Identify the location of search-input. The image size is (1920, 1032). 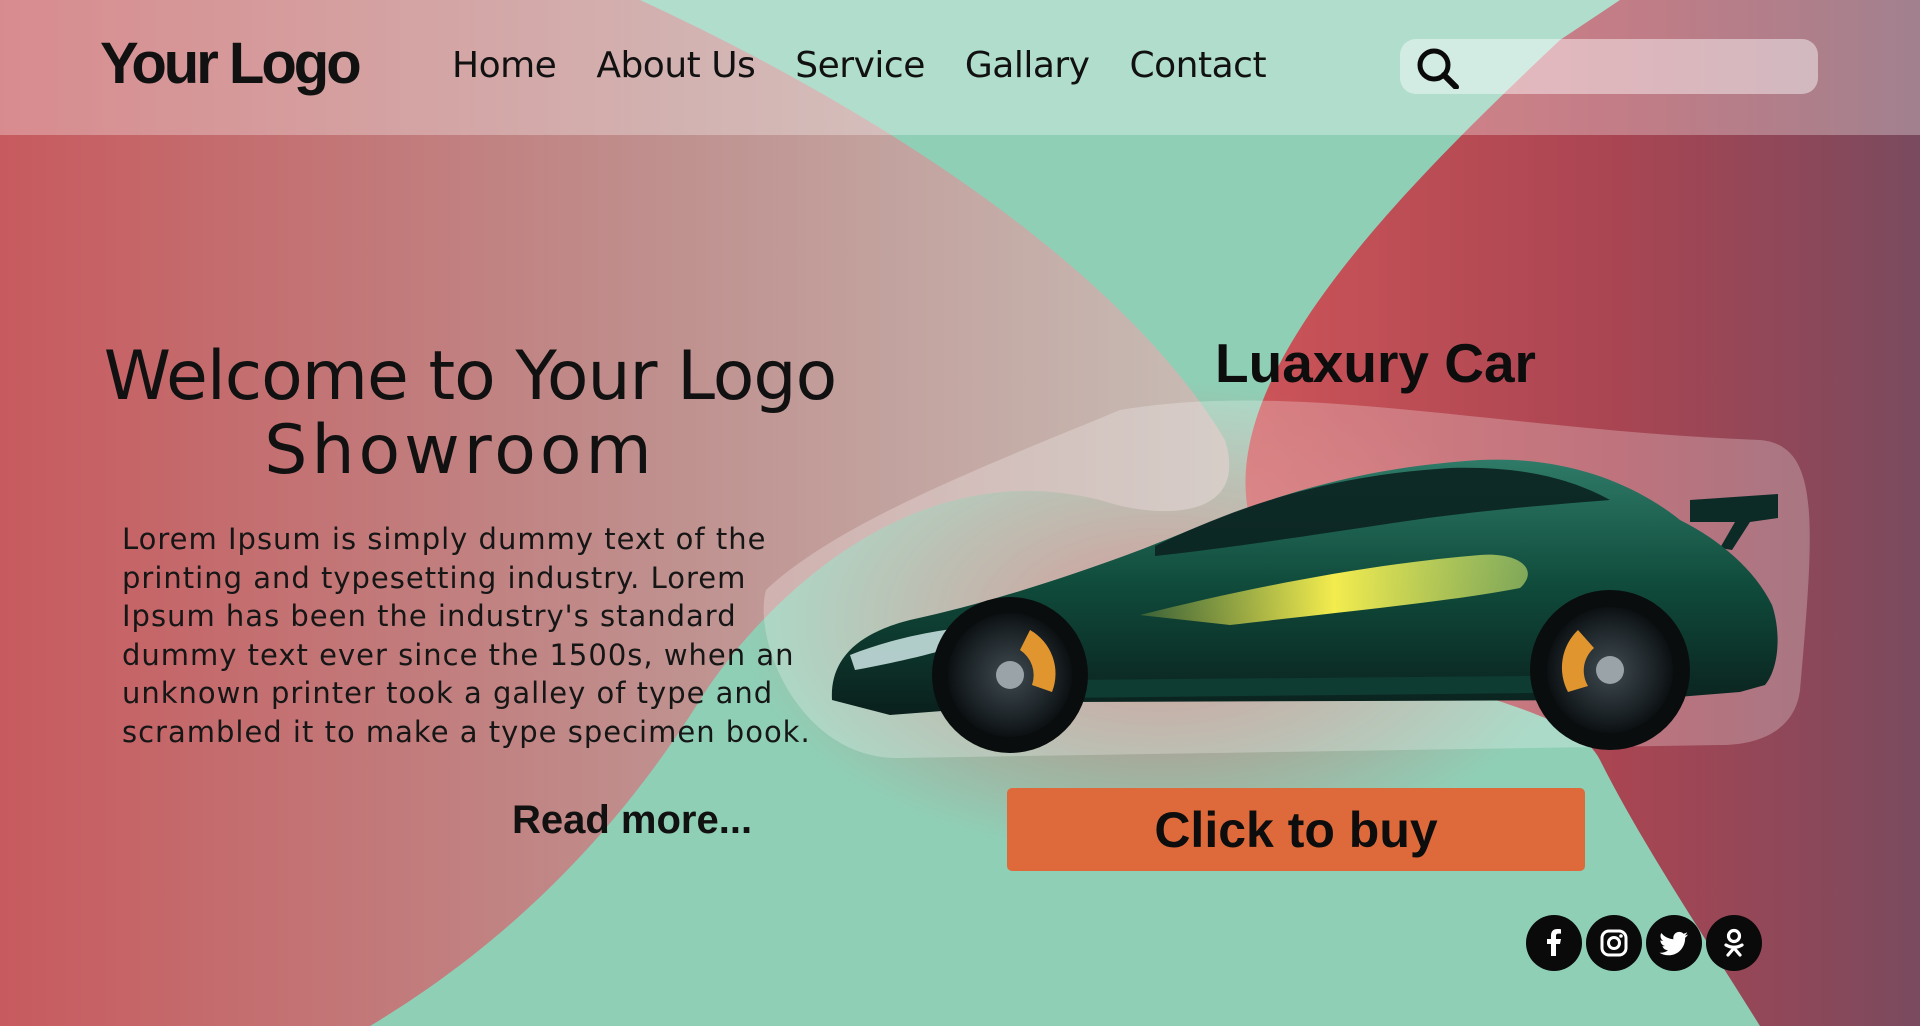
(1642, 67).